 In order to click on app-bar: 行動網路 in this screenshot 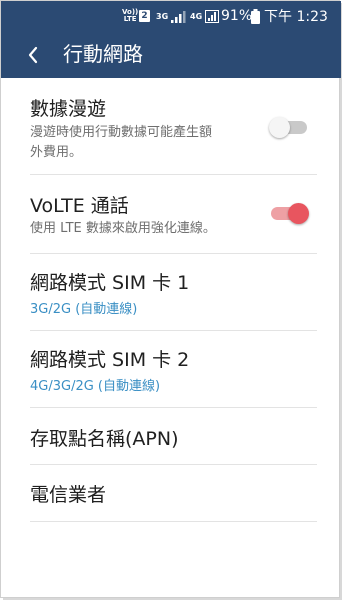, I will do `click(171, 54)`.